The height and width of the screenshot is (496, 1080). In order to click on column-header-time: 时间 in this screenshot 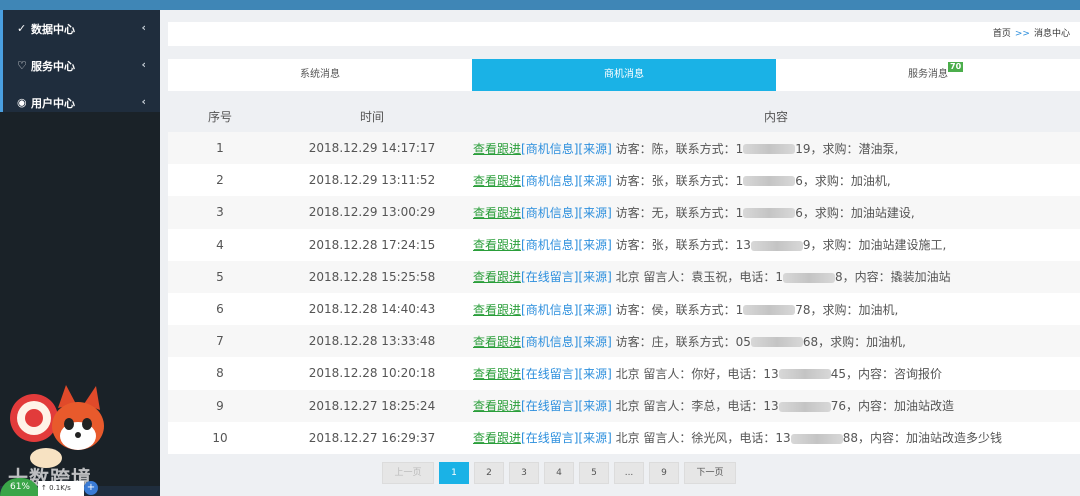, I will do `click(371, 116)`.